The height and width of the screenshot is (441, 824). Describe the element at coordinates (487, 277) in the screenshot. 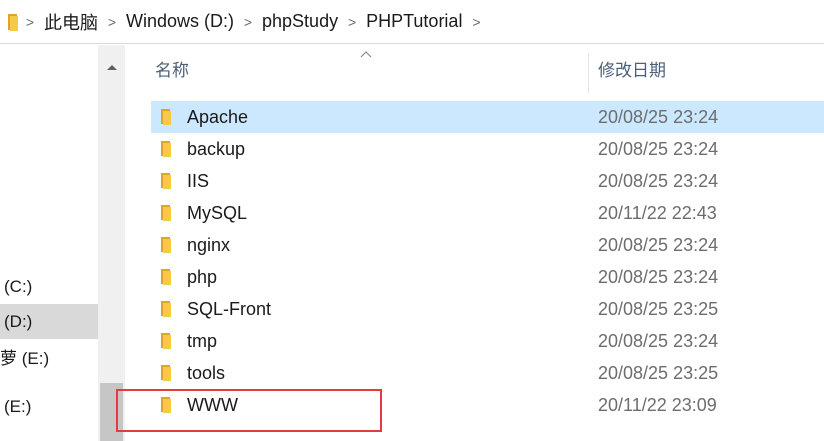

I see `file-row: php 20/08/25 23:24` at that location.